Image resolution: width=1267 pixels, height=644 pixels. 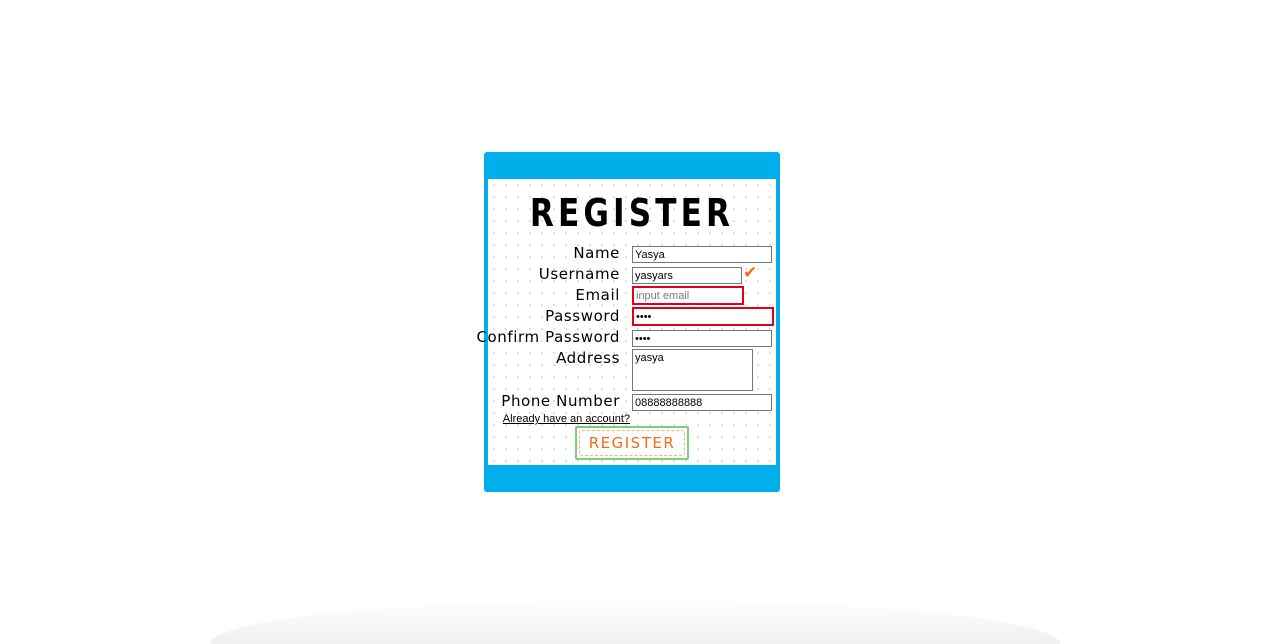 What do you see at coordinates (632, 213) in the screenshot?
I see `form-title: REGISTER` at bounding box center [632, 213].